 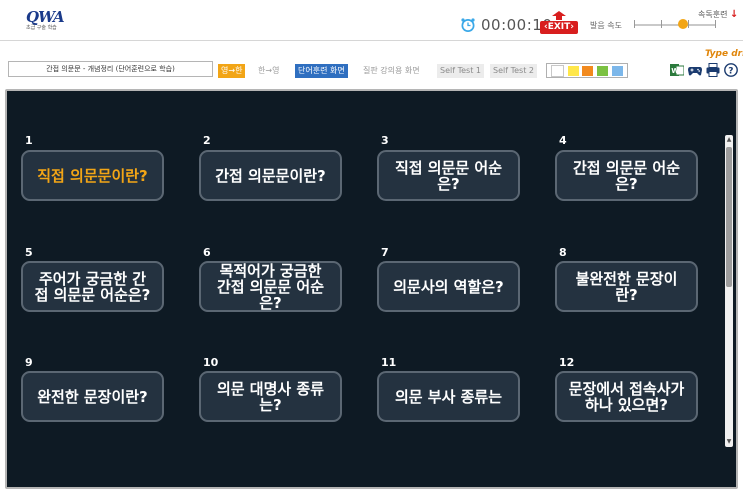 What do you see at coordinates (567, 362) in the screenshot?
I see `card-number: 12` at bounding box center [567, 362].